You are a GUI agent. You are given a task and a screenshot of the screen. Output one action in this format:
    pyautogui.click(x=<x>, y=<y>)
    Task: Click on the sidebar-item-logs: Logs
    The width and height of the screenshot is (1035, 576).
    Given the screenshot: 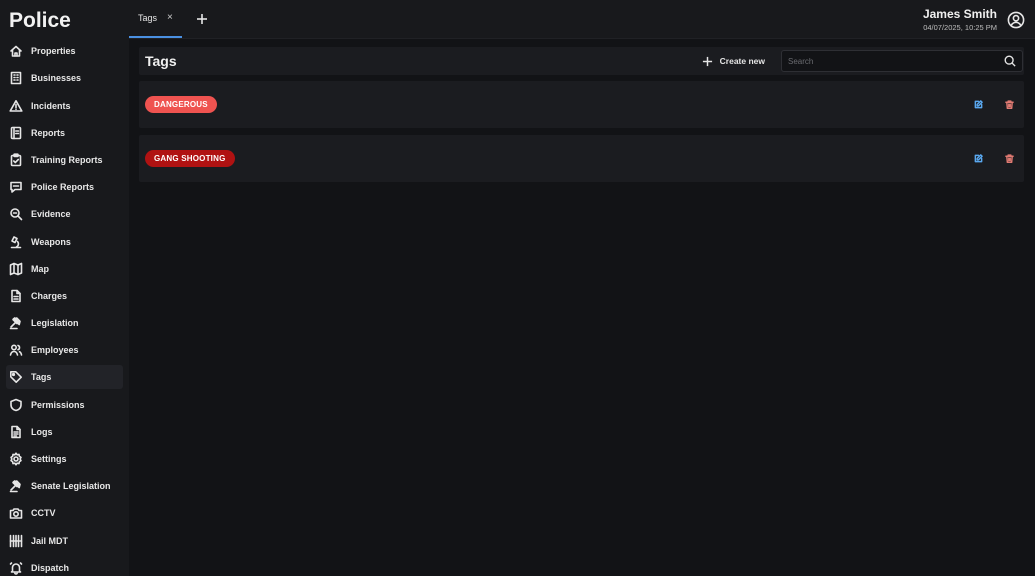 What is the action you would take?
    pyautogui.click(x=64, y=432)
    